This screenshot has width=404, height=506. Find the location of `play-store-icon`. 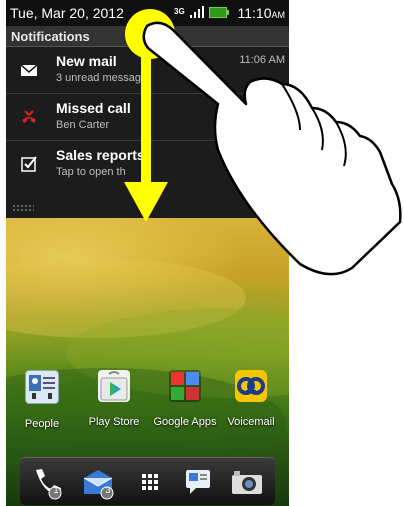

play-store-icon is located at coordinates (114, 386).